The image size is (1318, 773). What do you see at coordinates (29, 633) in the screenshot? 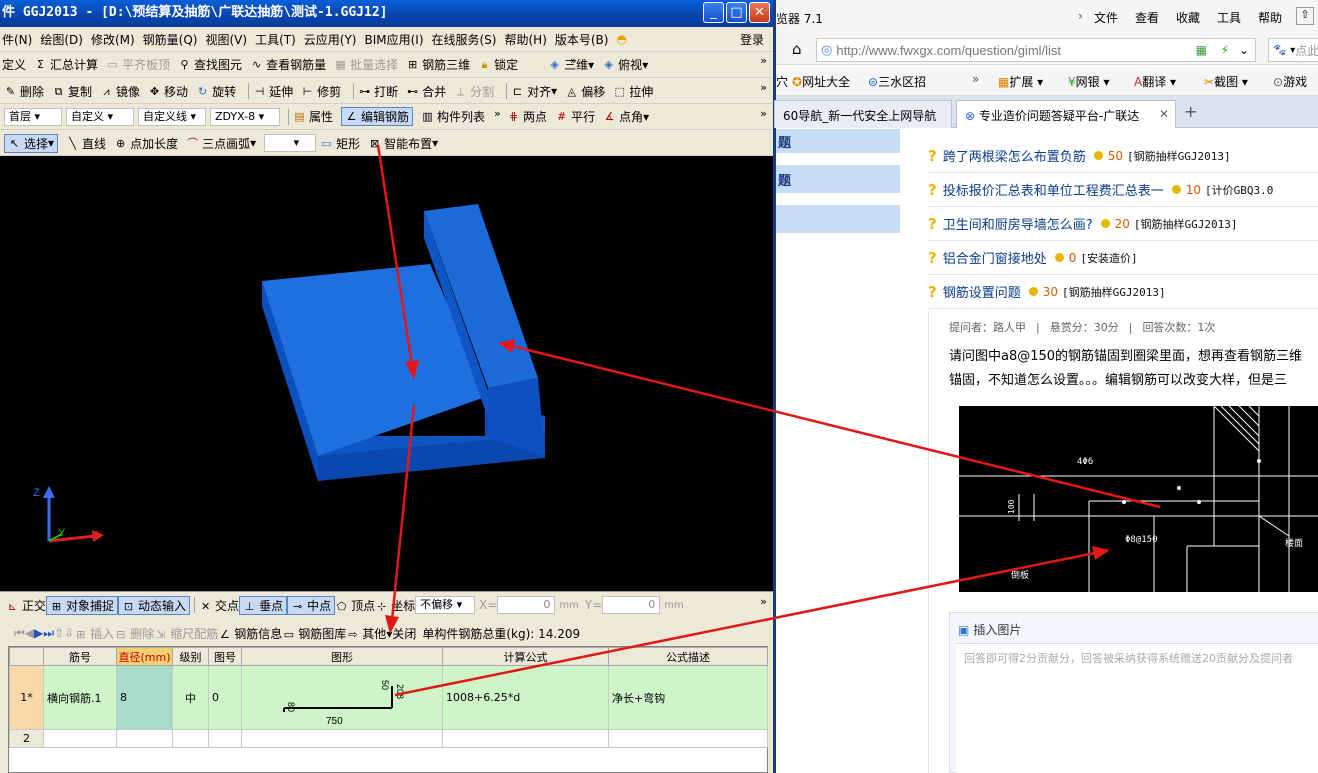
I see `prev-record-button: ◀` at bounding box center [29, 633].